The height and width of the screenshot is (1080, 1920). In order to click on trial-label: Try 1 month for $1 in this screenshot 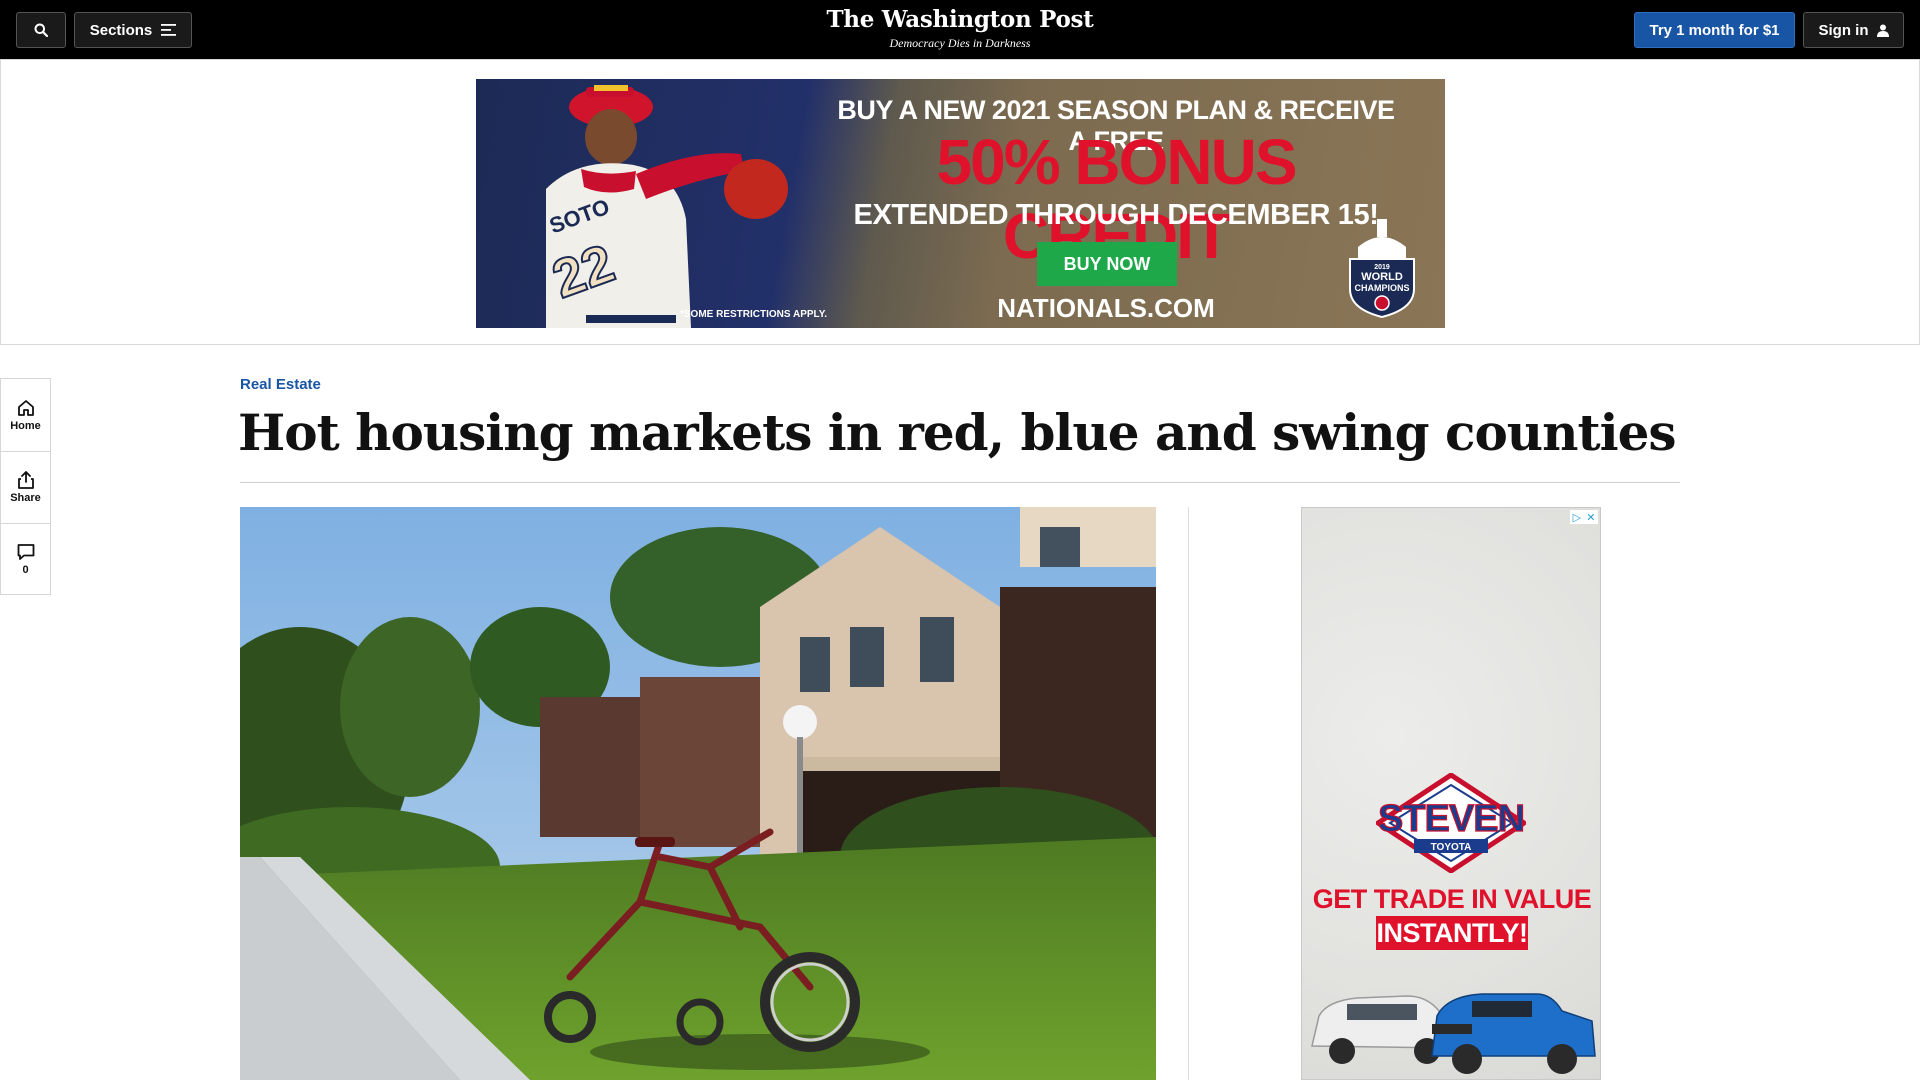, I will do `click(1714, 30)`.